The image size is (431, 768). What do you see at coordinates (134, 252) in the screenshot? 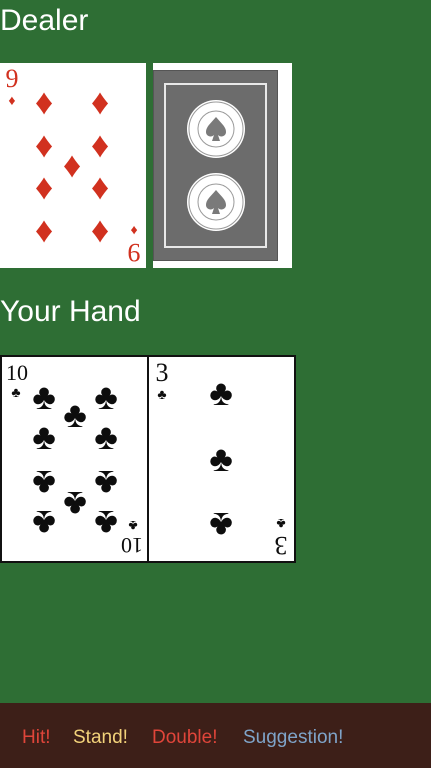
I see `card-rank-bottom: 9` at bounding box center [134, 252].